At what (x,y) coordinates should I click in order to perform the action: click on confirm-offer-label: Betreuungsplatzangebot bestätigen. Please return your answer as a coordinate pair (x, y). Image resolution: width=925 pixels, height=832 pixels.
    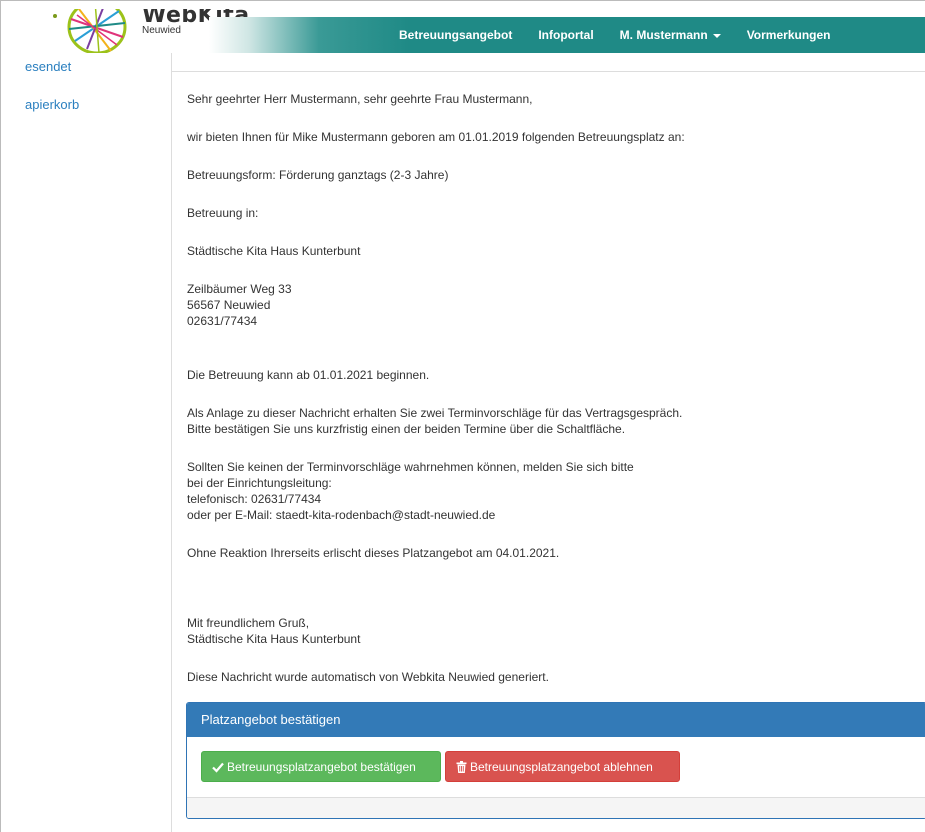
    Looking at the image, I should click on (321, 767).